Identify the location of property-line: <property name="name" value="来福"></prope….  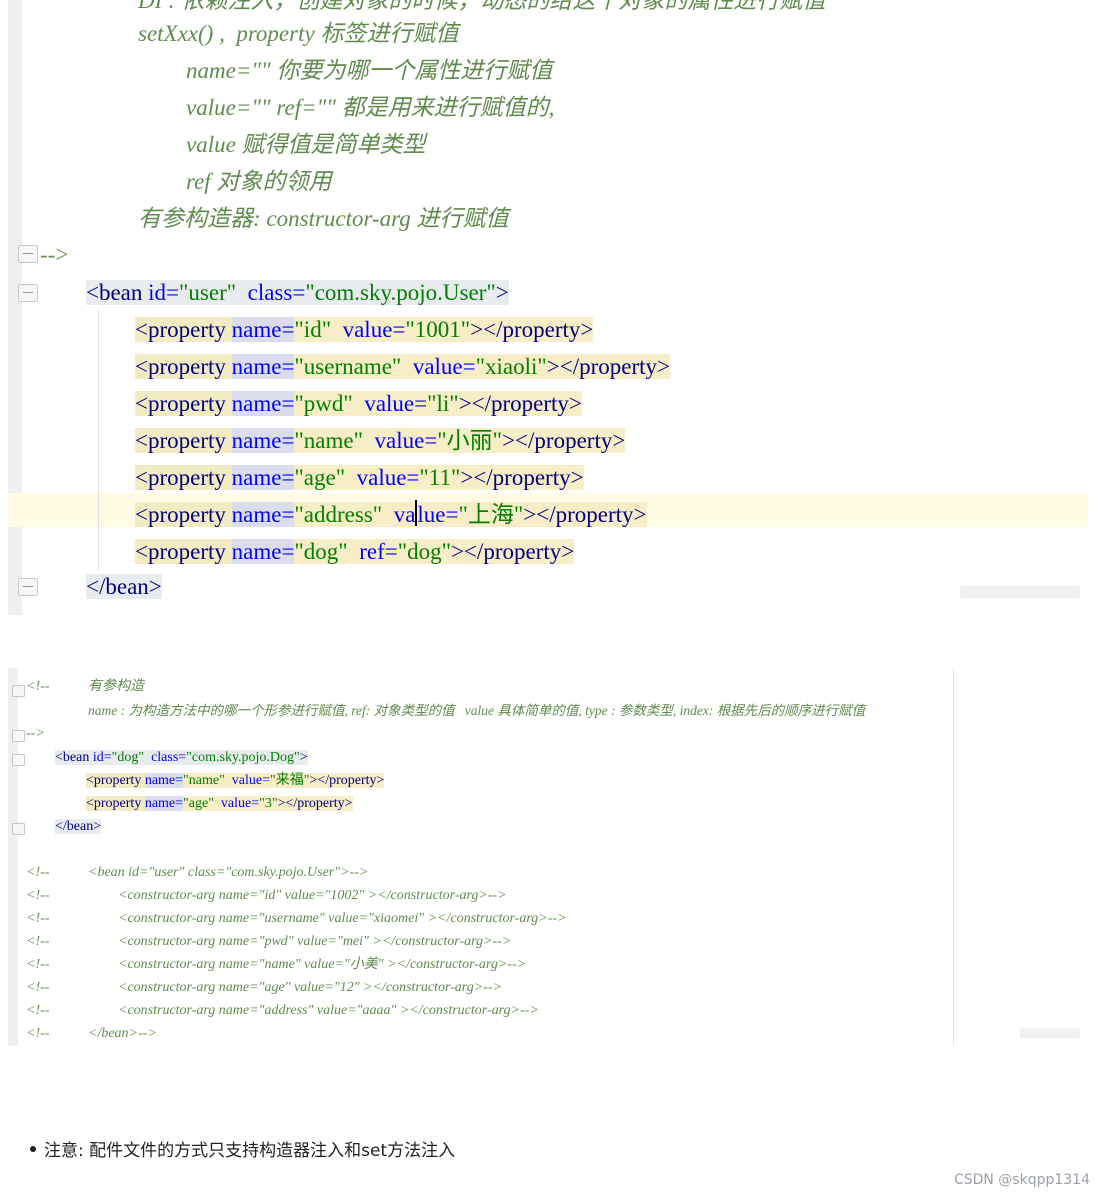
(235, 781).